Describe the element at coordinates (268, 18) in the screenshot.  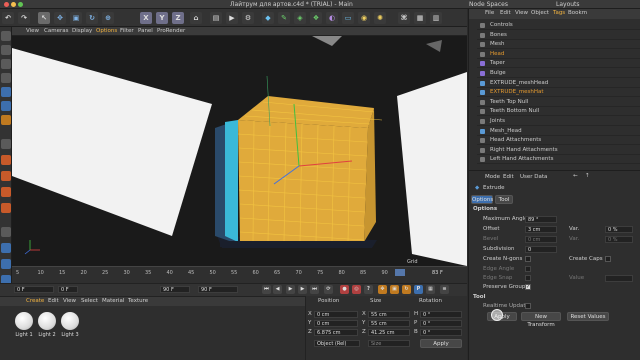
I see `cube-icon: ◆` at that location.